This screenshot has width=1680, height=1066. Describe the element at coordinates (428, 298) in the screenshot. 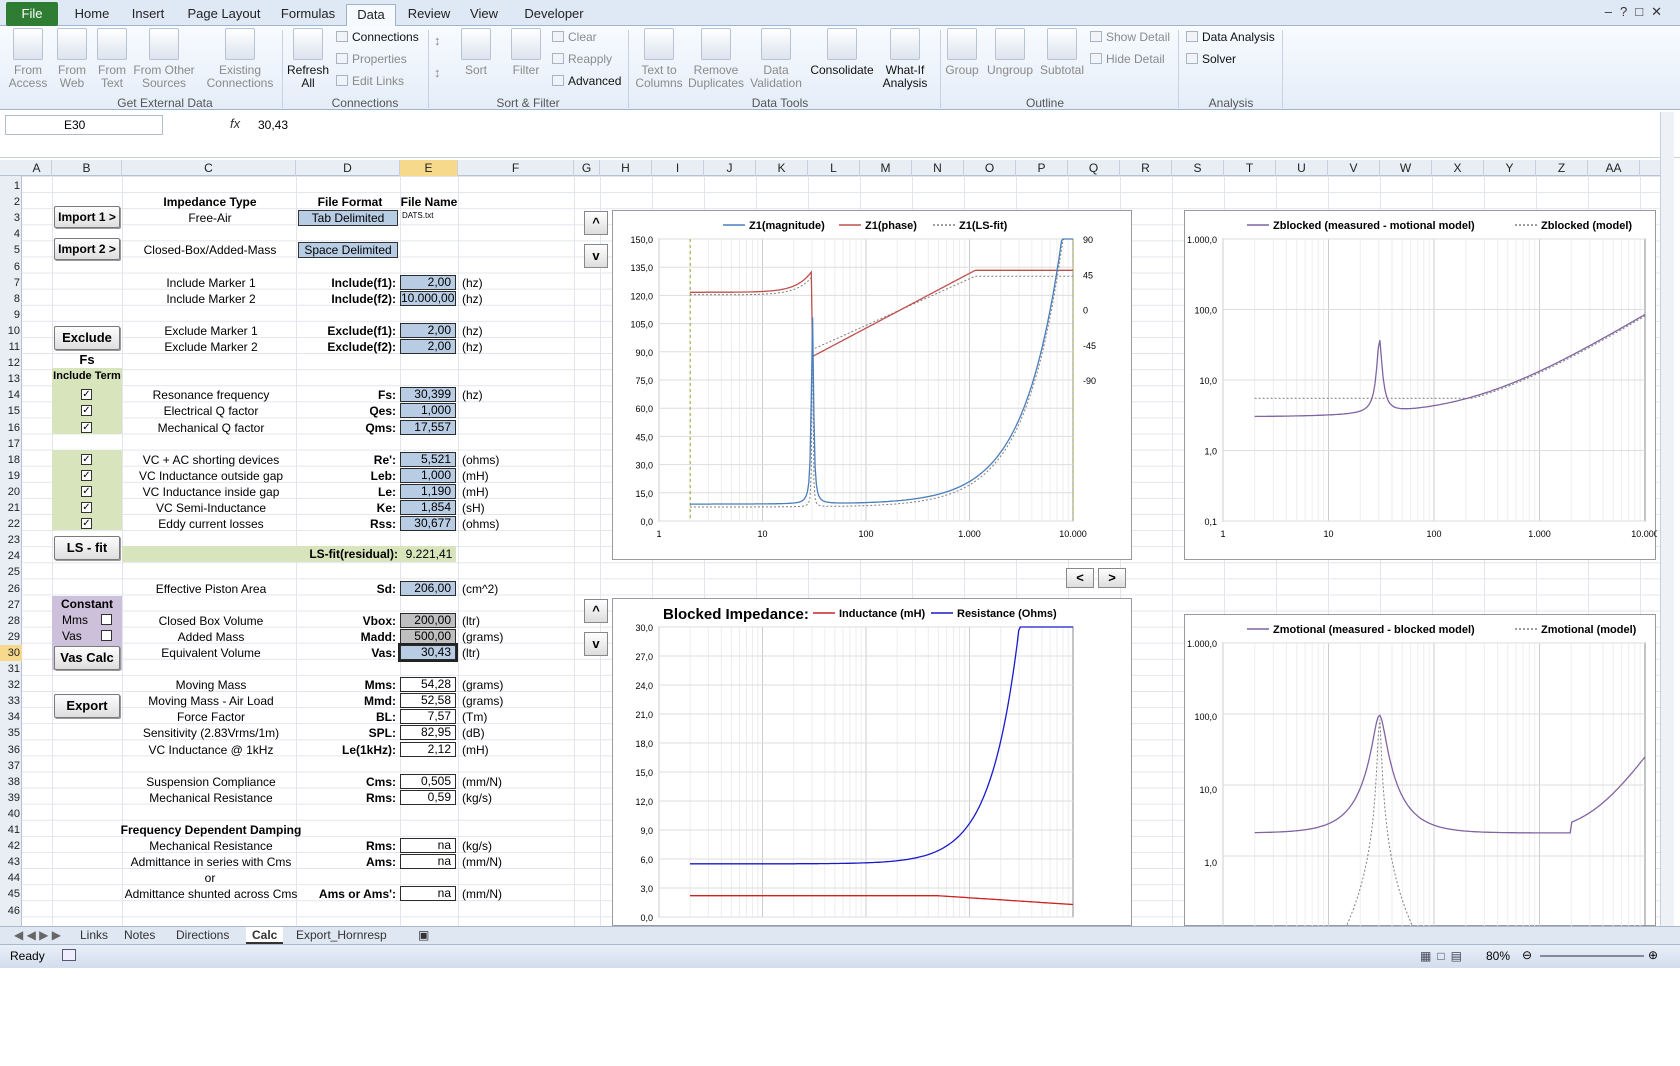

I see `param-value-input: 10.000,00` at that location.